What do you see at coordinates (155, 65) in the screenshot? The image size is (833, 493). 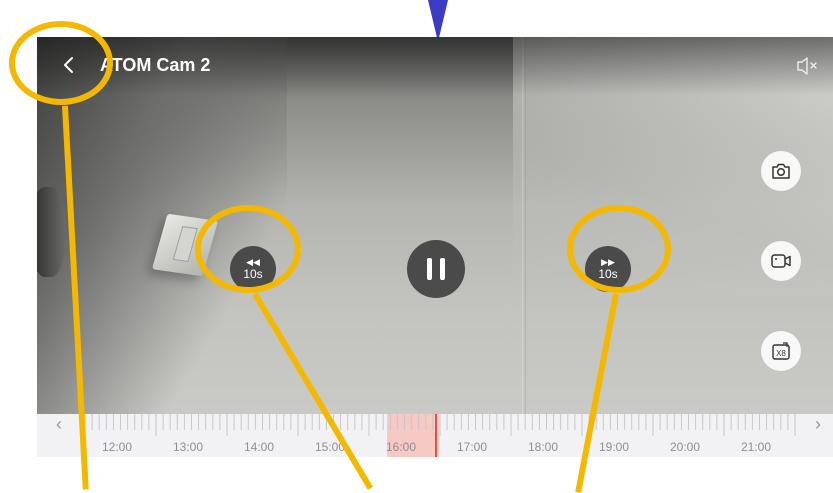 I see `camera-title: ATOM Cam 2` at bounding box center [155, 65].